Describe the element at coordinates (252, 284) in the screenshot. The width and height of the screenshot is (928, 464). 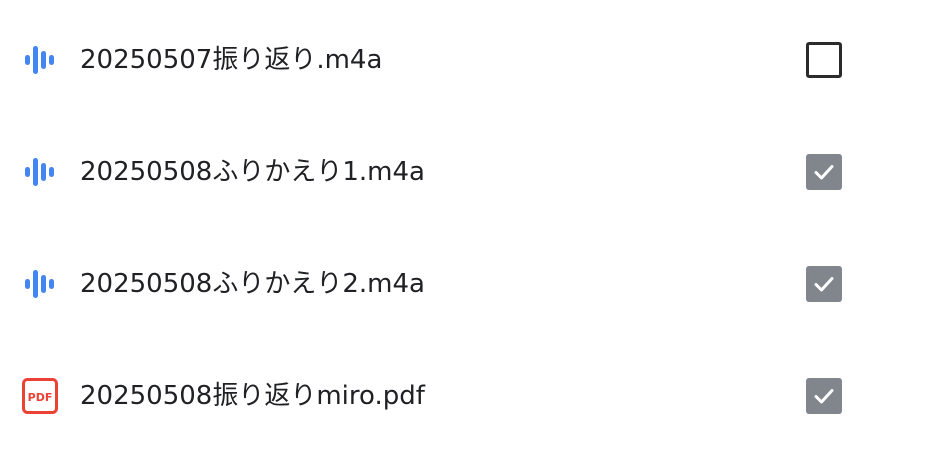
I see `file-name: 20250508ふりかえり2.m4a` at that location.